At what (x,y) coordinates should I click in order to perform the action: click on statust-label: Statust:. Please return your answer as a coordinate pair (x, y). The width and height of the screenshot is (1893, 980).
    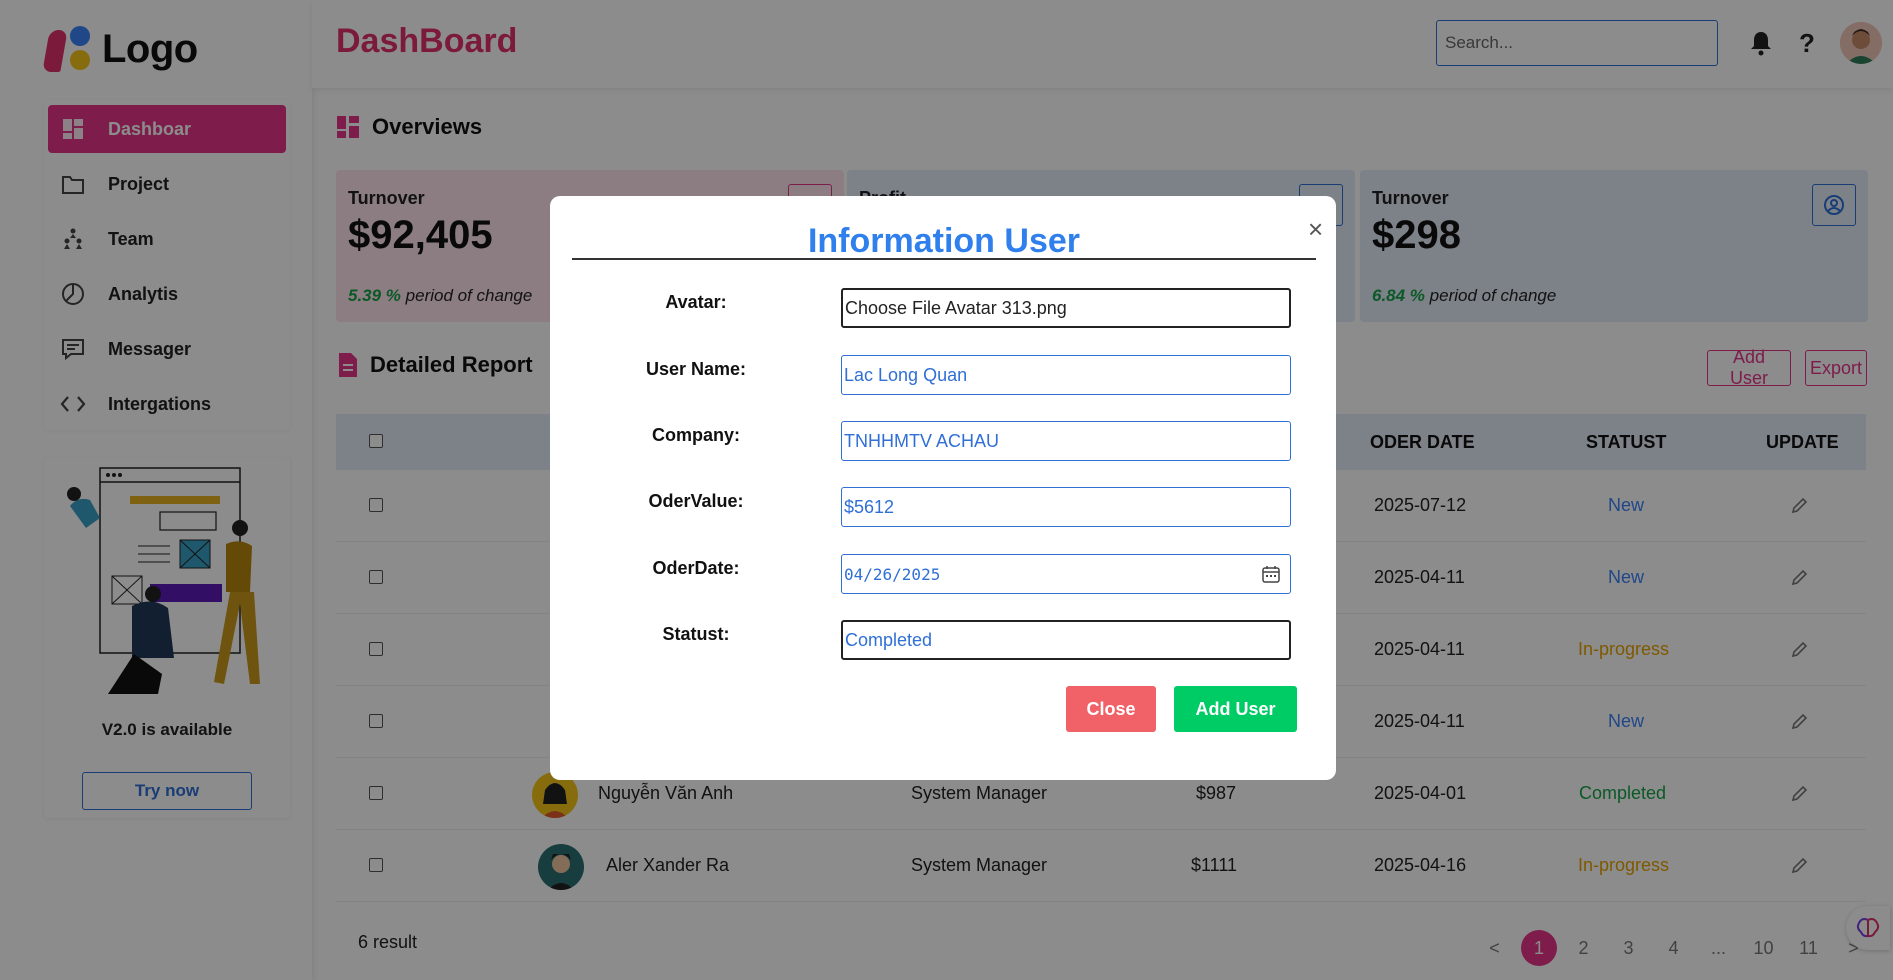
    Looking at the image, I should click on (696, 634).